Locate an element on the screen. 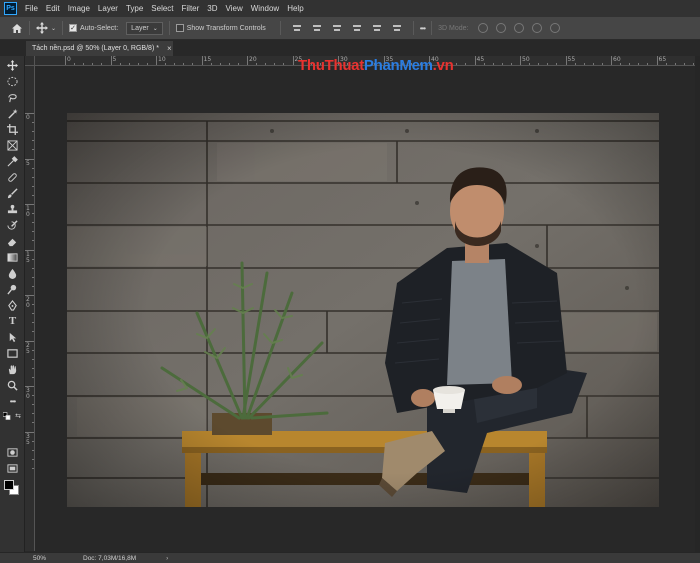  clone-stamp-icon is located at coordinates (12, 209).